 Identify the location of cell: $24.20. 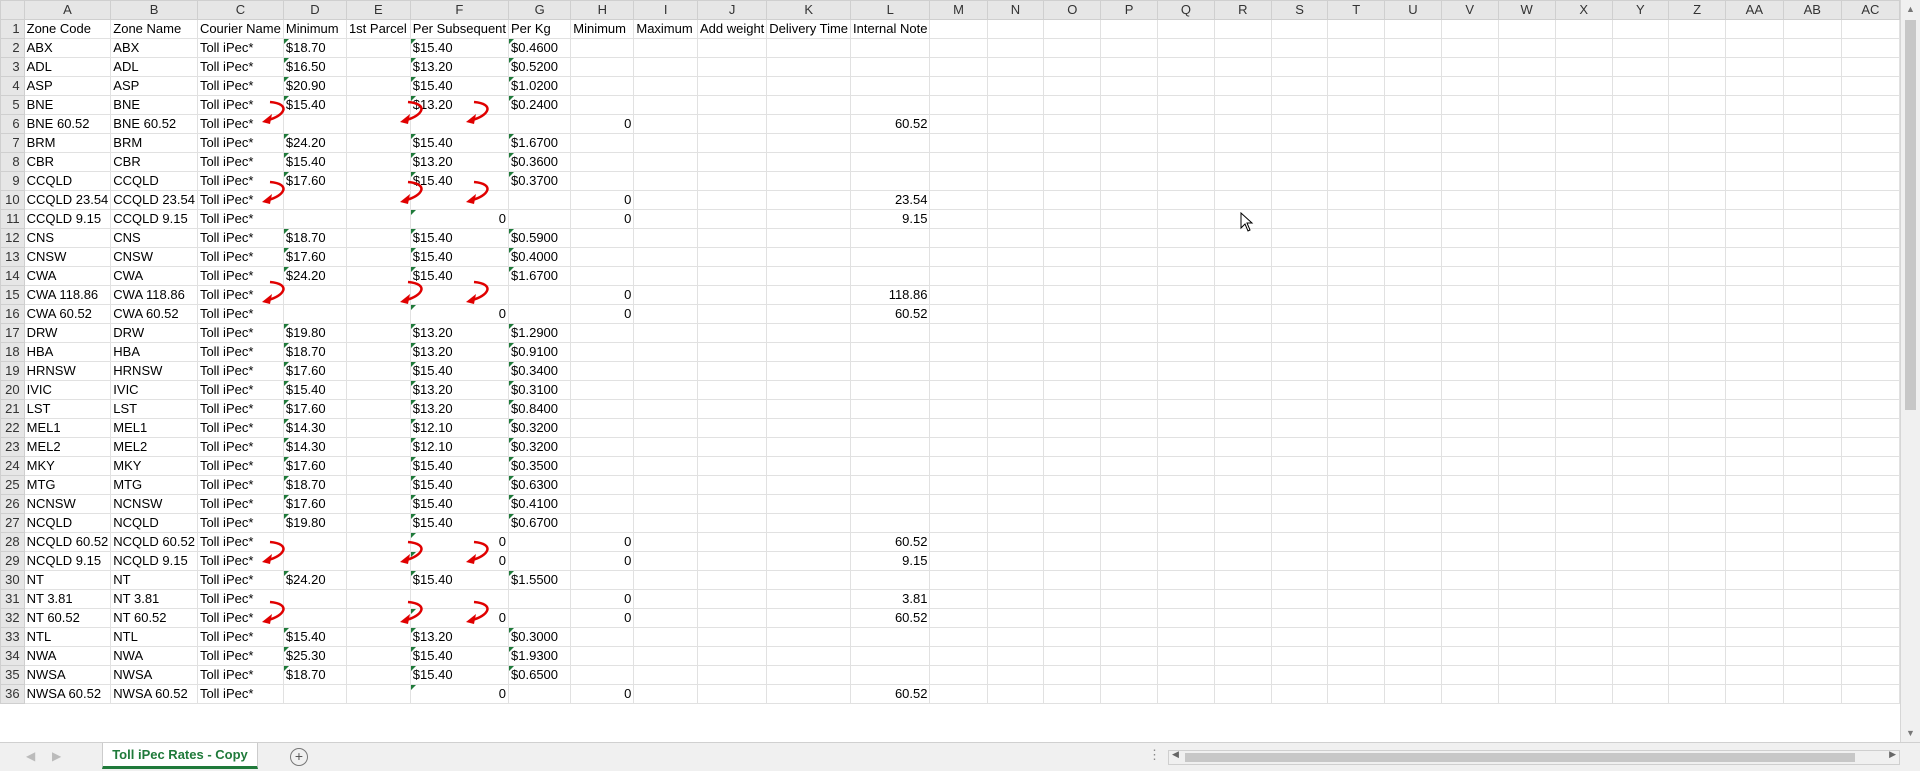
(314, 143).